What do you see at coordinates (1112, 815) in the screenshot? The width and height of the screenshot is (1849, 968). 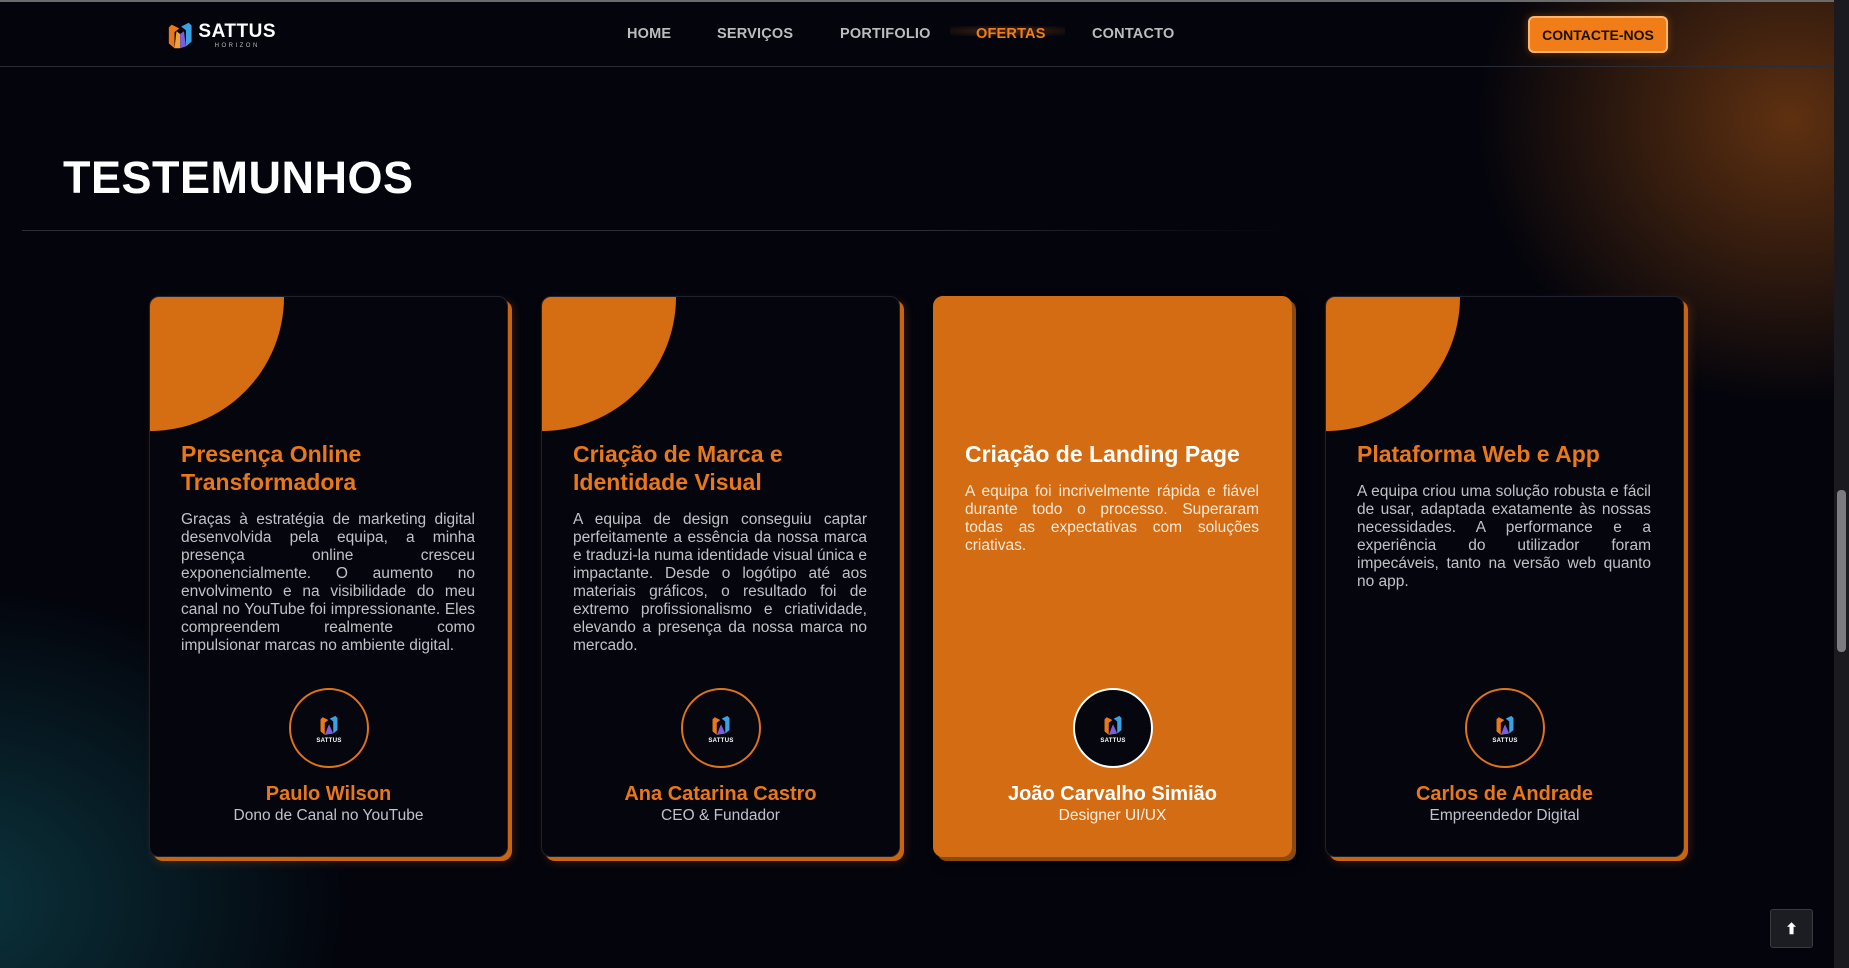 I see `person-role: Designer UI/UX` at bounding box center [1112, 815].